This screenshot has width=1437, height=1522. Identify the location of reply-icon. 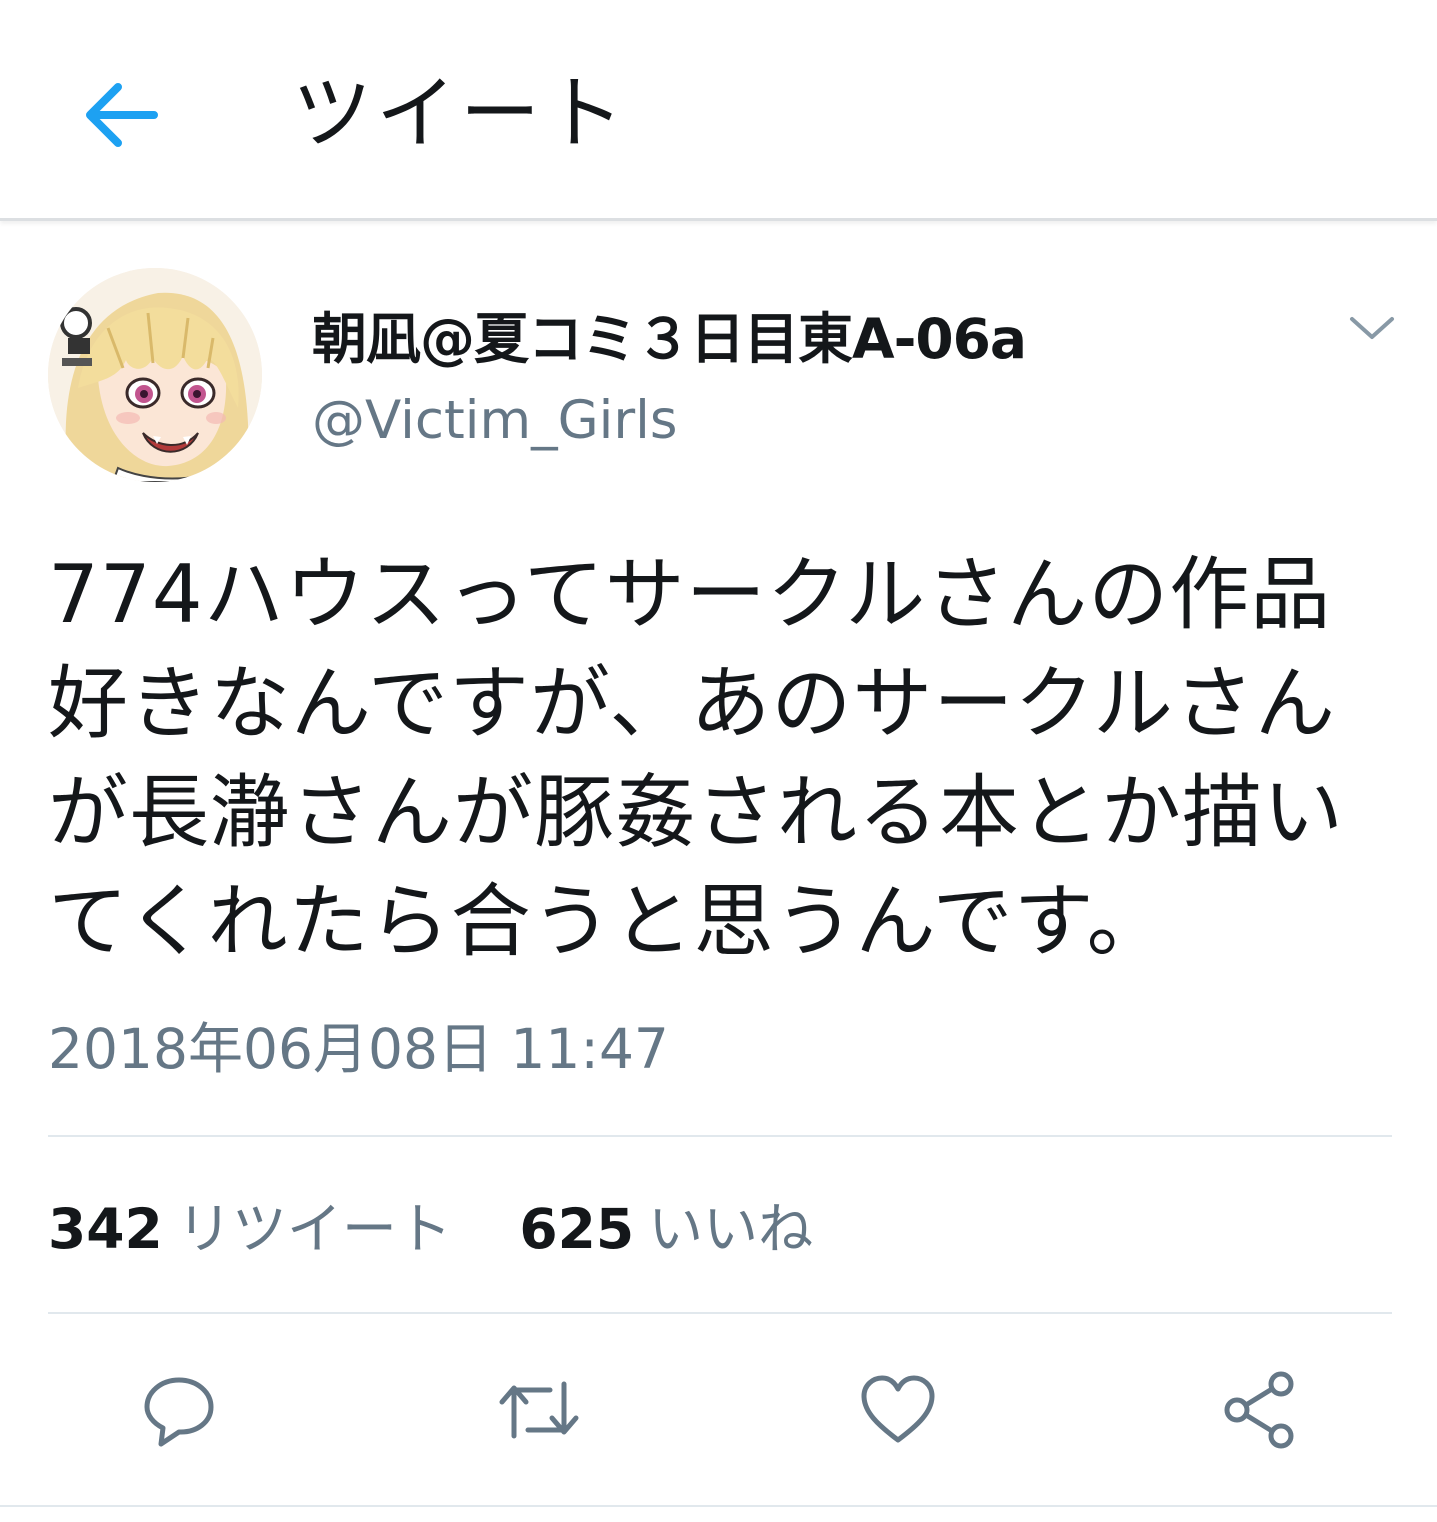
(179, 1412).